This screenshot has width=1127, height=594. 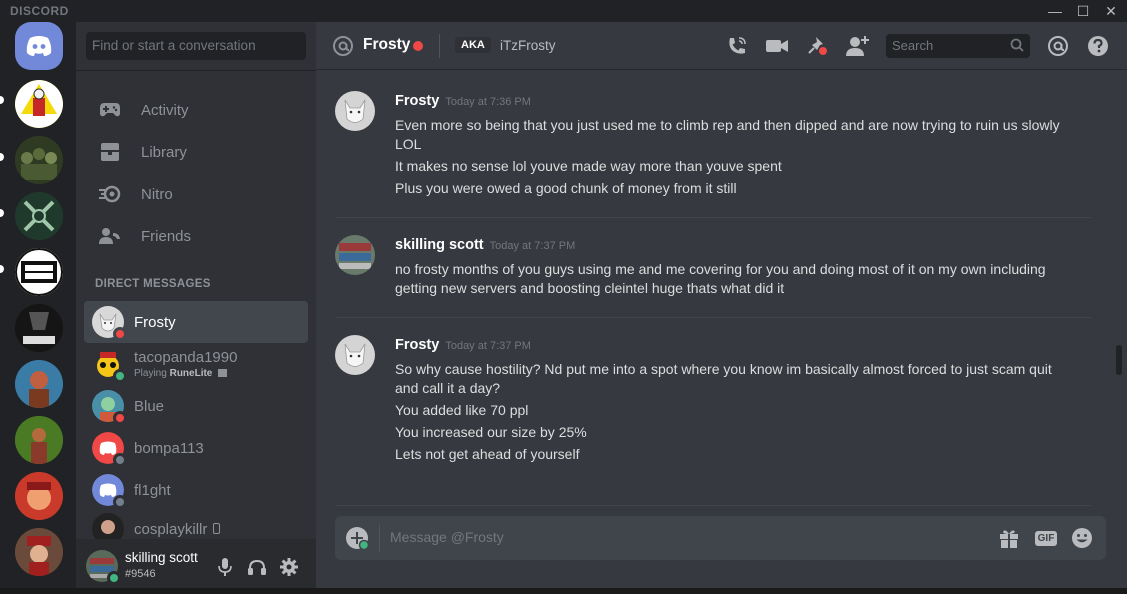 I want to click on upload-button, so click(x=357, y=538).